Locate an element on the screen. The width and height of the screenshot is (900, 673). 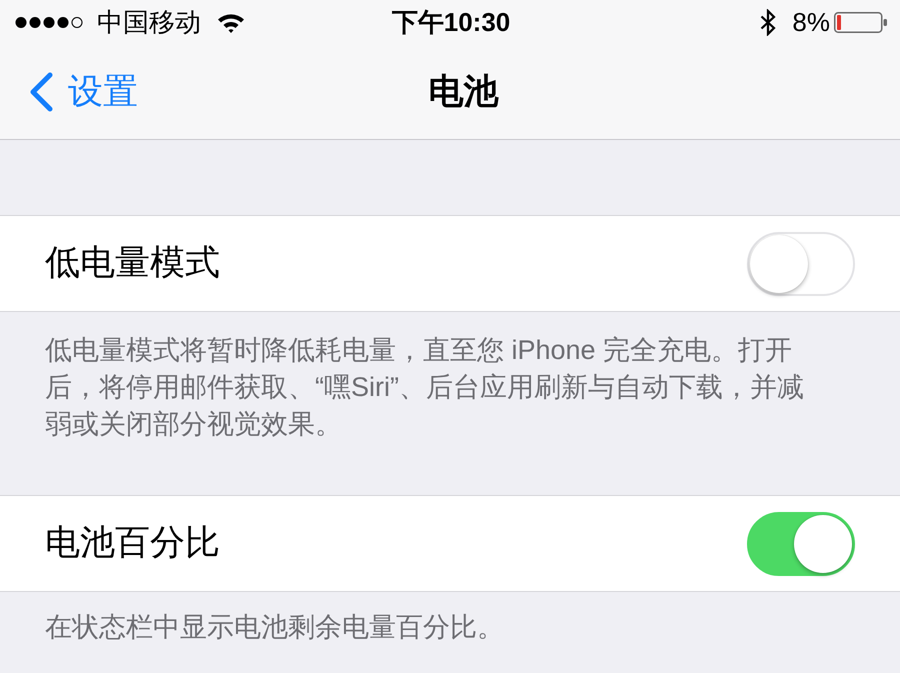
back-button: 设置 is located at coordinates (82, 91).